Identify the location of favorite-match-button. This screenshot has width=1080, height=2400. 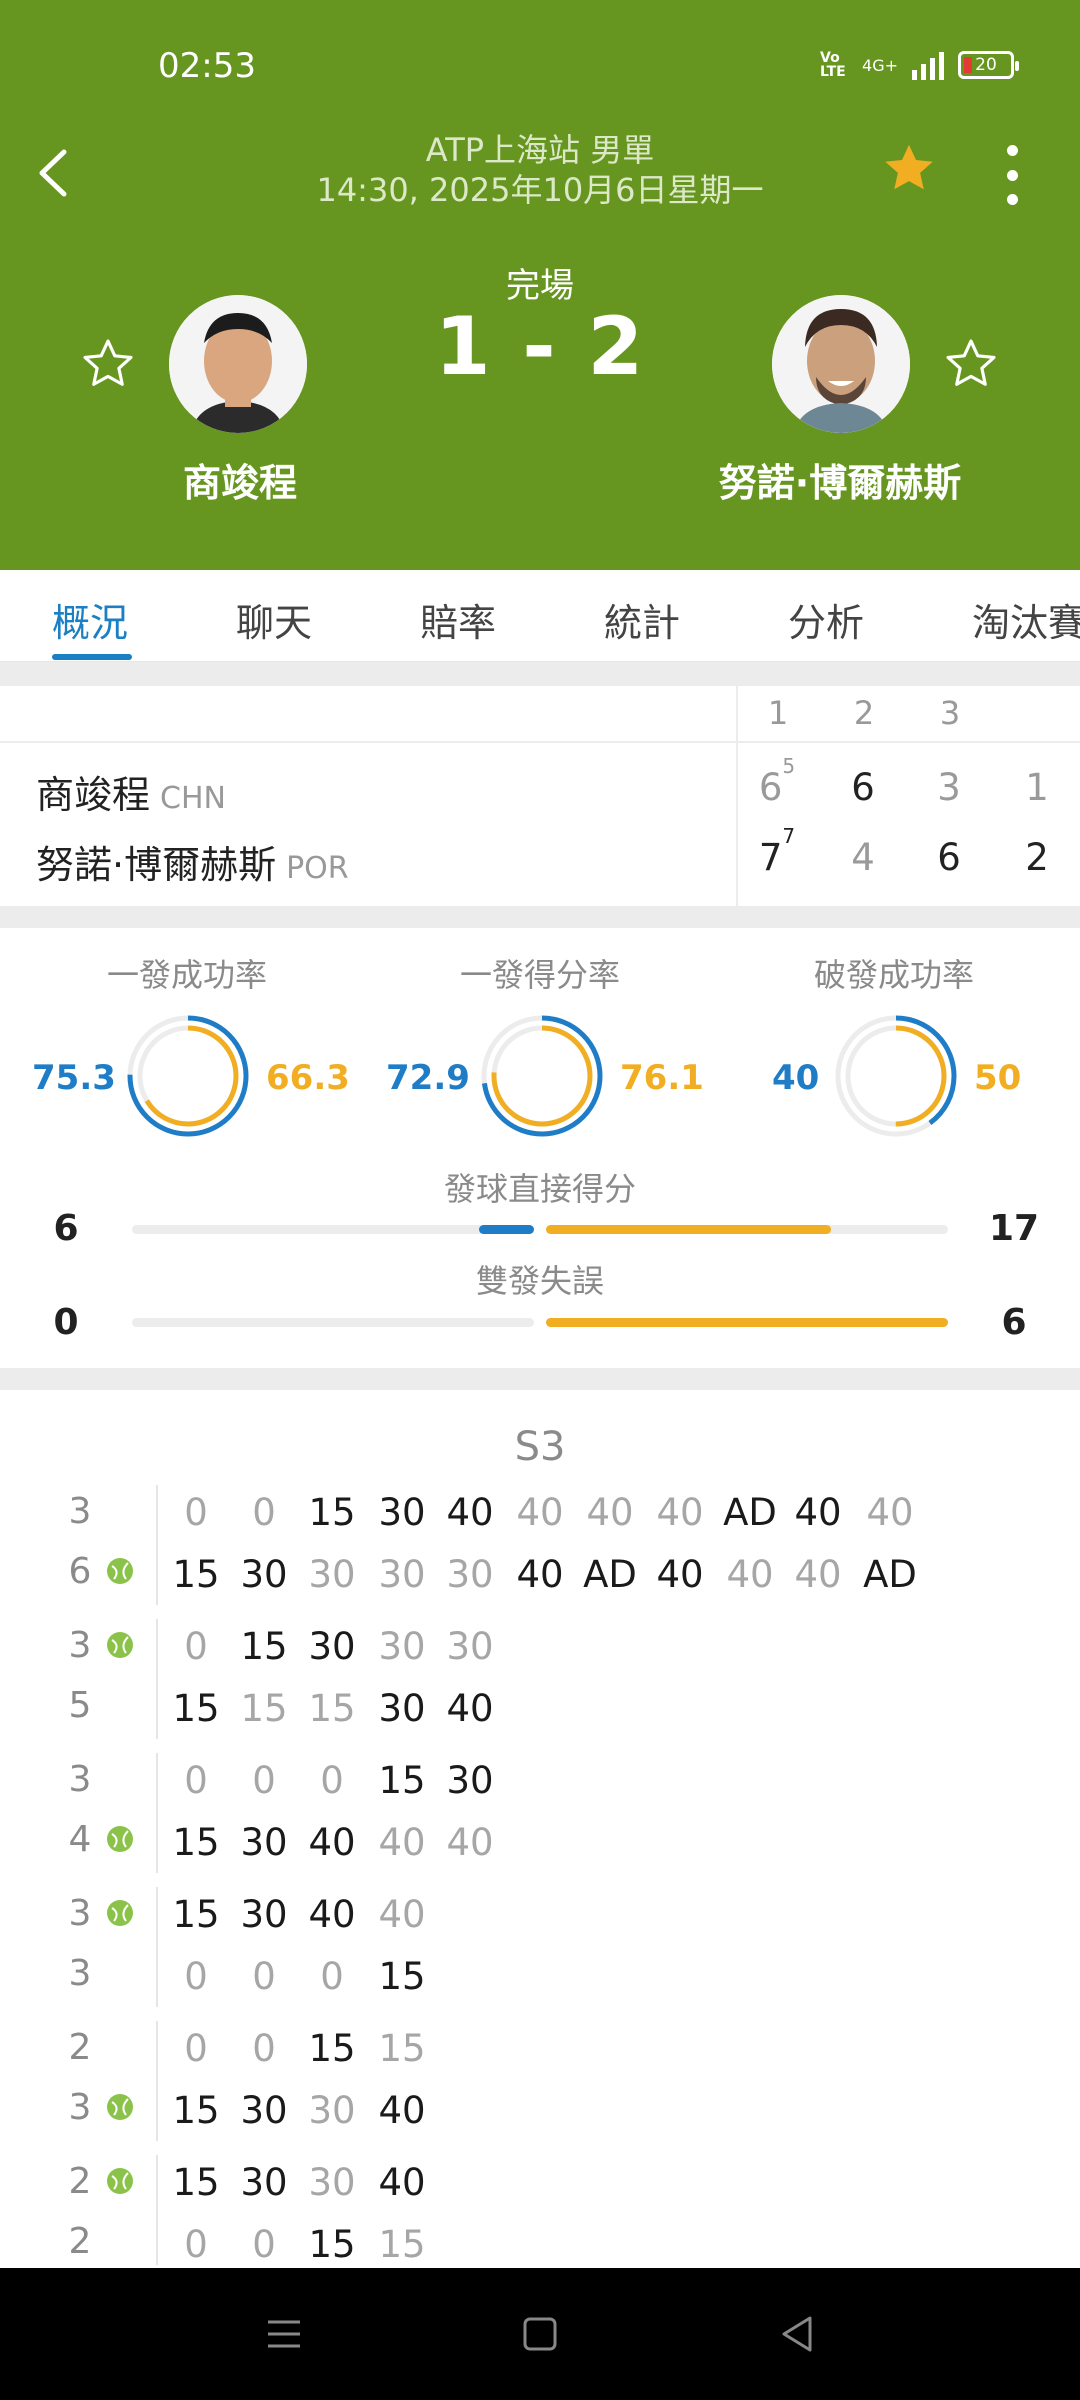
(909, 169).